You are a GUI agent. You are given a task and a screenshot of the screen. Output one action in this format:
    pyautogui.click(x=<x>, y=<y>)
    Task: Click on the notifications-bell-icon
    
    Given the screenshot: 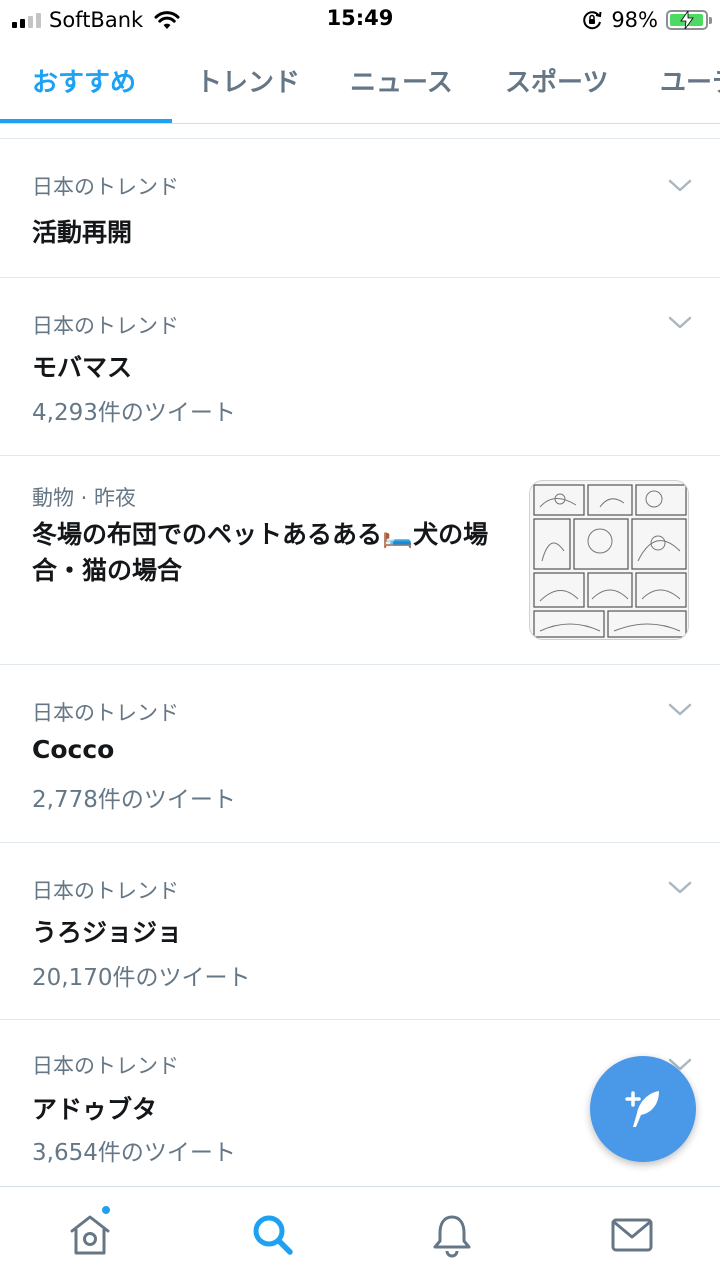 What is the action you would take?
    pyautogui.click(x=452, y=1236)
    